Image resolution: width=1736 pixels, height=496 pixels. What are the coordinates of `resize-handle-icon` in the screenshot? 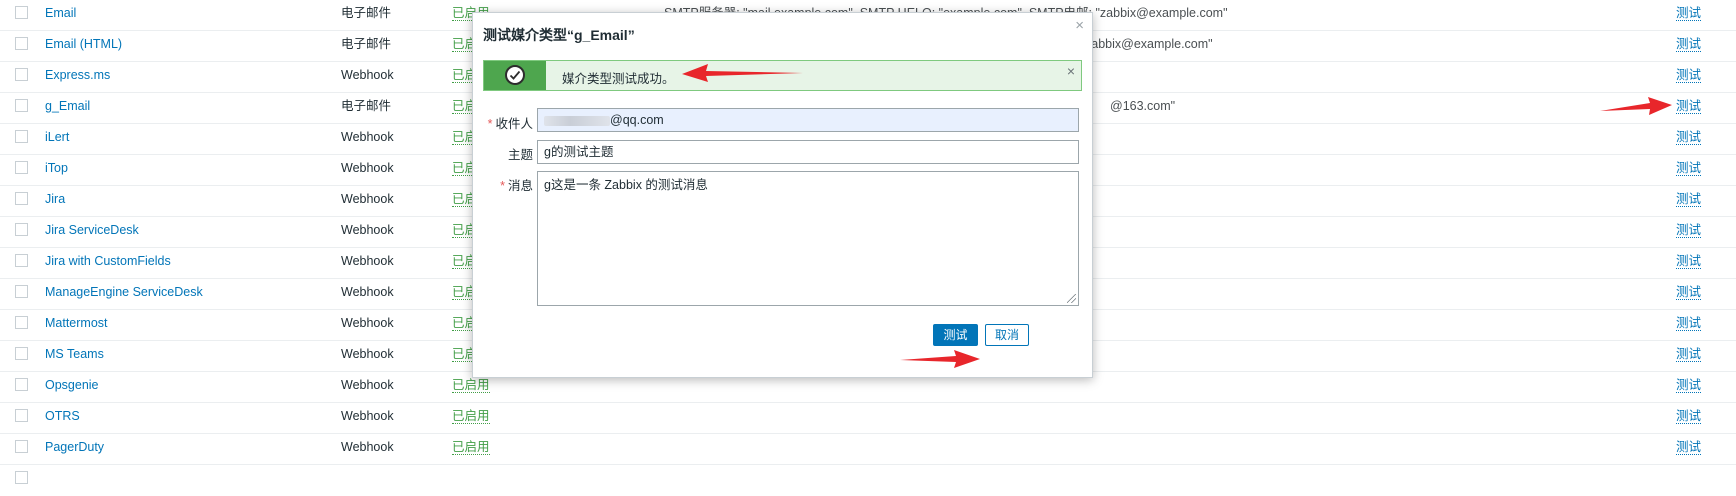 It's located at (1071, 298).